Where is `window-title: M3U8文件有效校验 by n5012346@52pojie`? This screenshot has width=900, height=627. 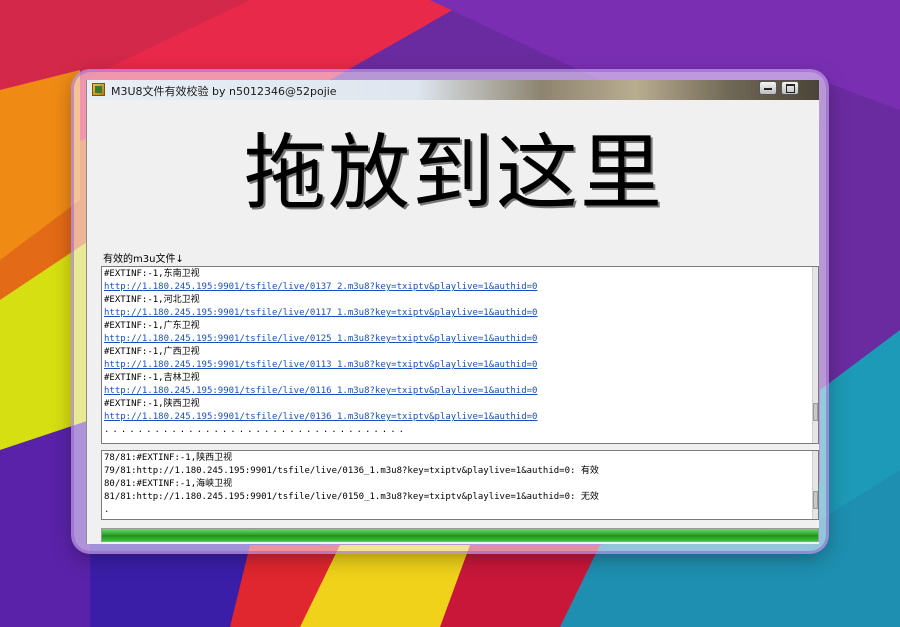 window-title: M3U8文件有效校验 by n5012346@52pojie is located at coordinates (224, 91).